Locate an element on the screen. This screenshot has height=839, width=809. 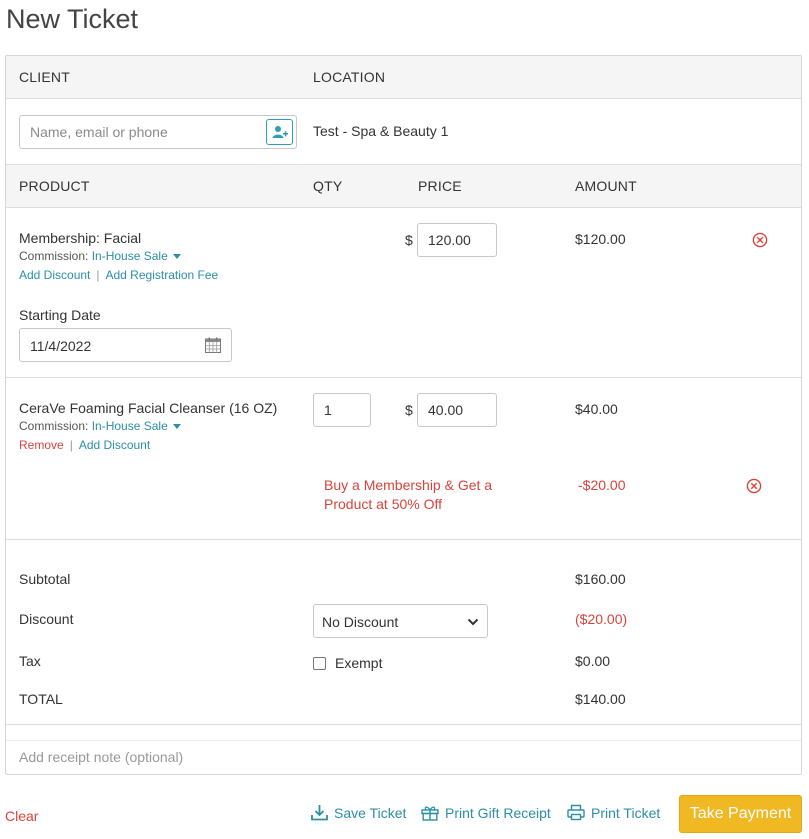
receipt-note-input: Add receipt note (optional) is located at coordinates (403, 757).